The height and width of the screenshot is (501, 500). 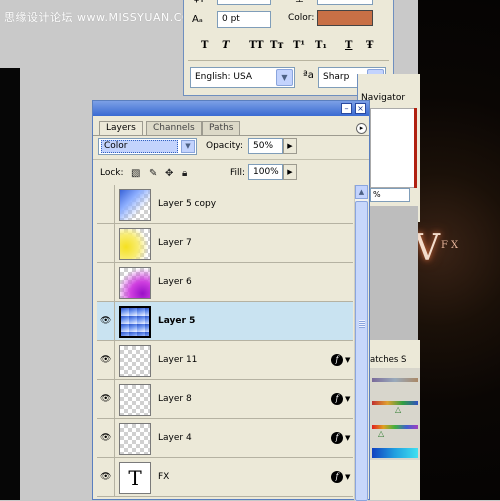 What do you see at coordinates (290, 172) in the screenshot?
I see `fill-slider-button: ▶` at bounding box center [290, 172].